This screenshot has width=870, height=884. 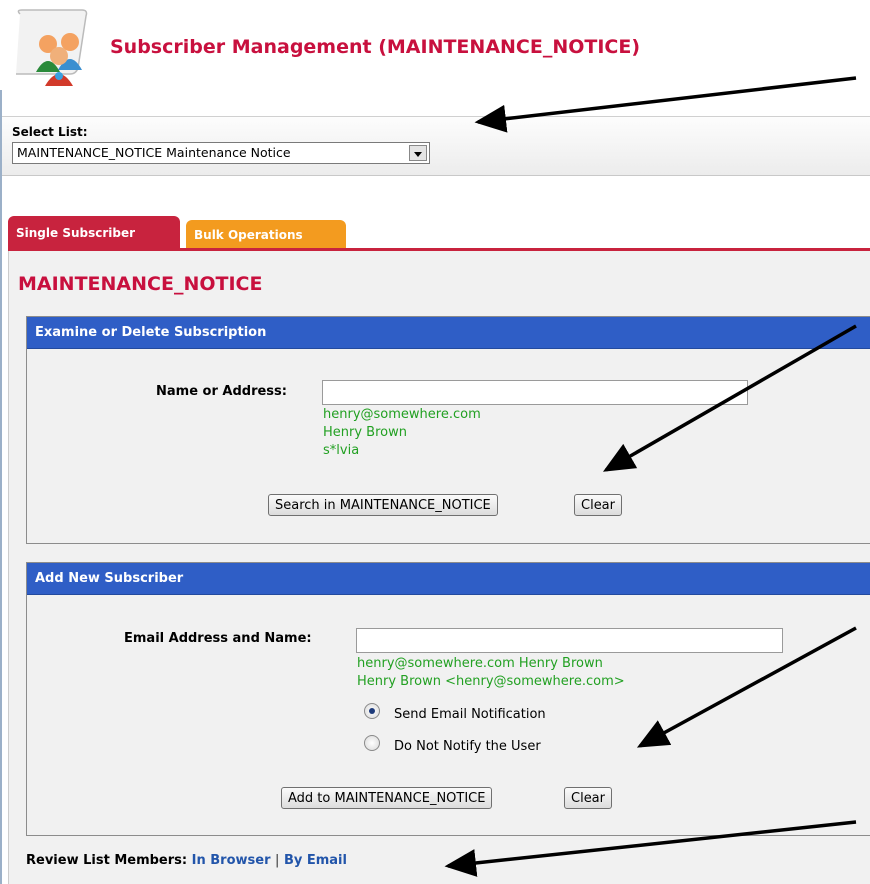 What do you see at coordinates (154, 152) in the screenshot?
I see `list-select-value: MAINTENANCE_NOTICE Maintenance Notice` at bounding box center [154, 152].